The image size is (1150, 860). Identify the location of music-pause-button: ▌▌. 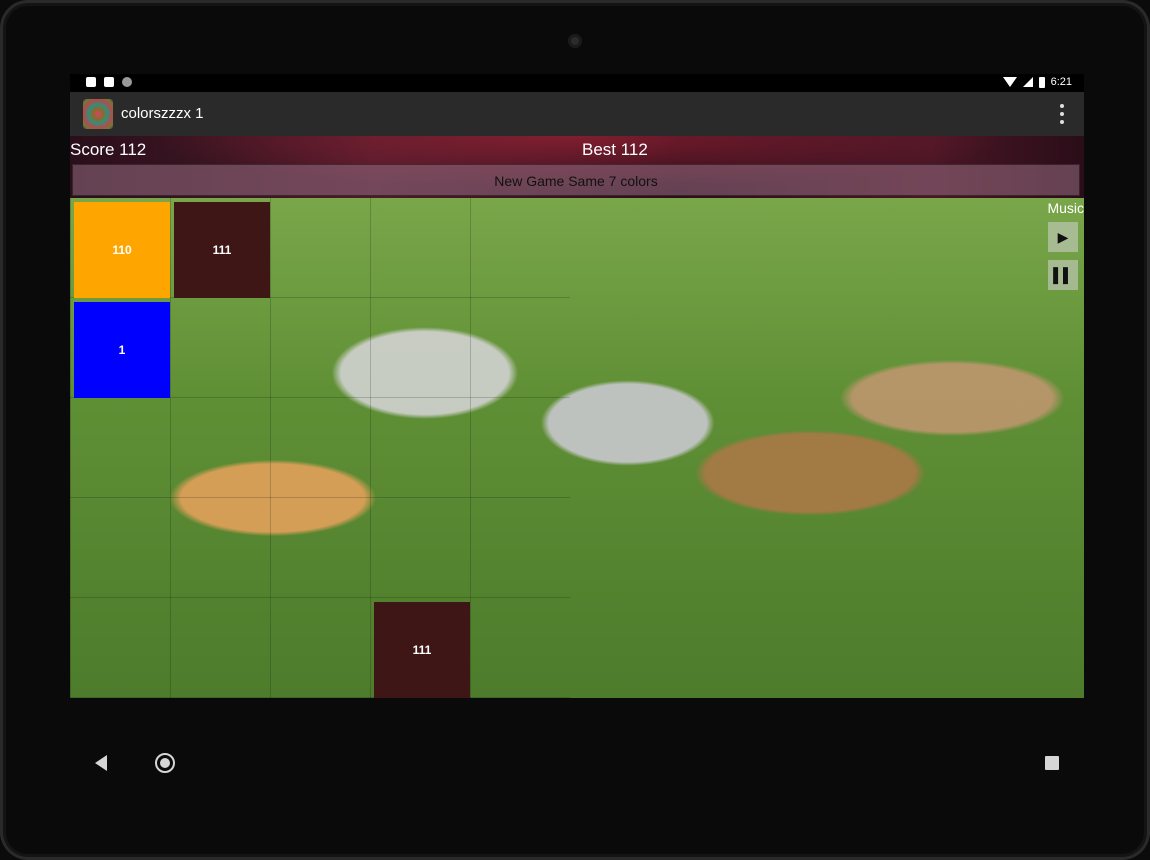
(1063, 275).